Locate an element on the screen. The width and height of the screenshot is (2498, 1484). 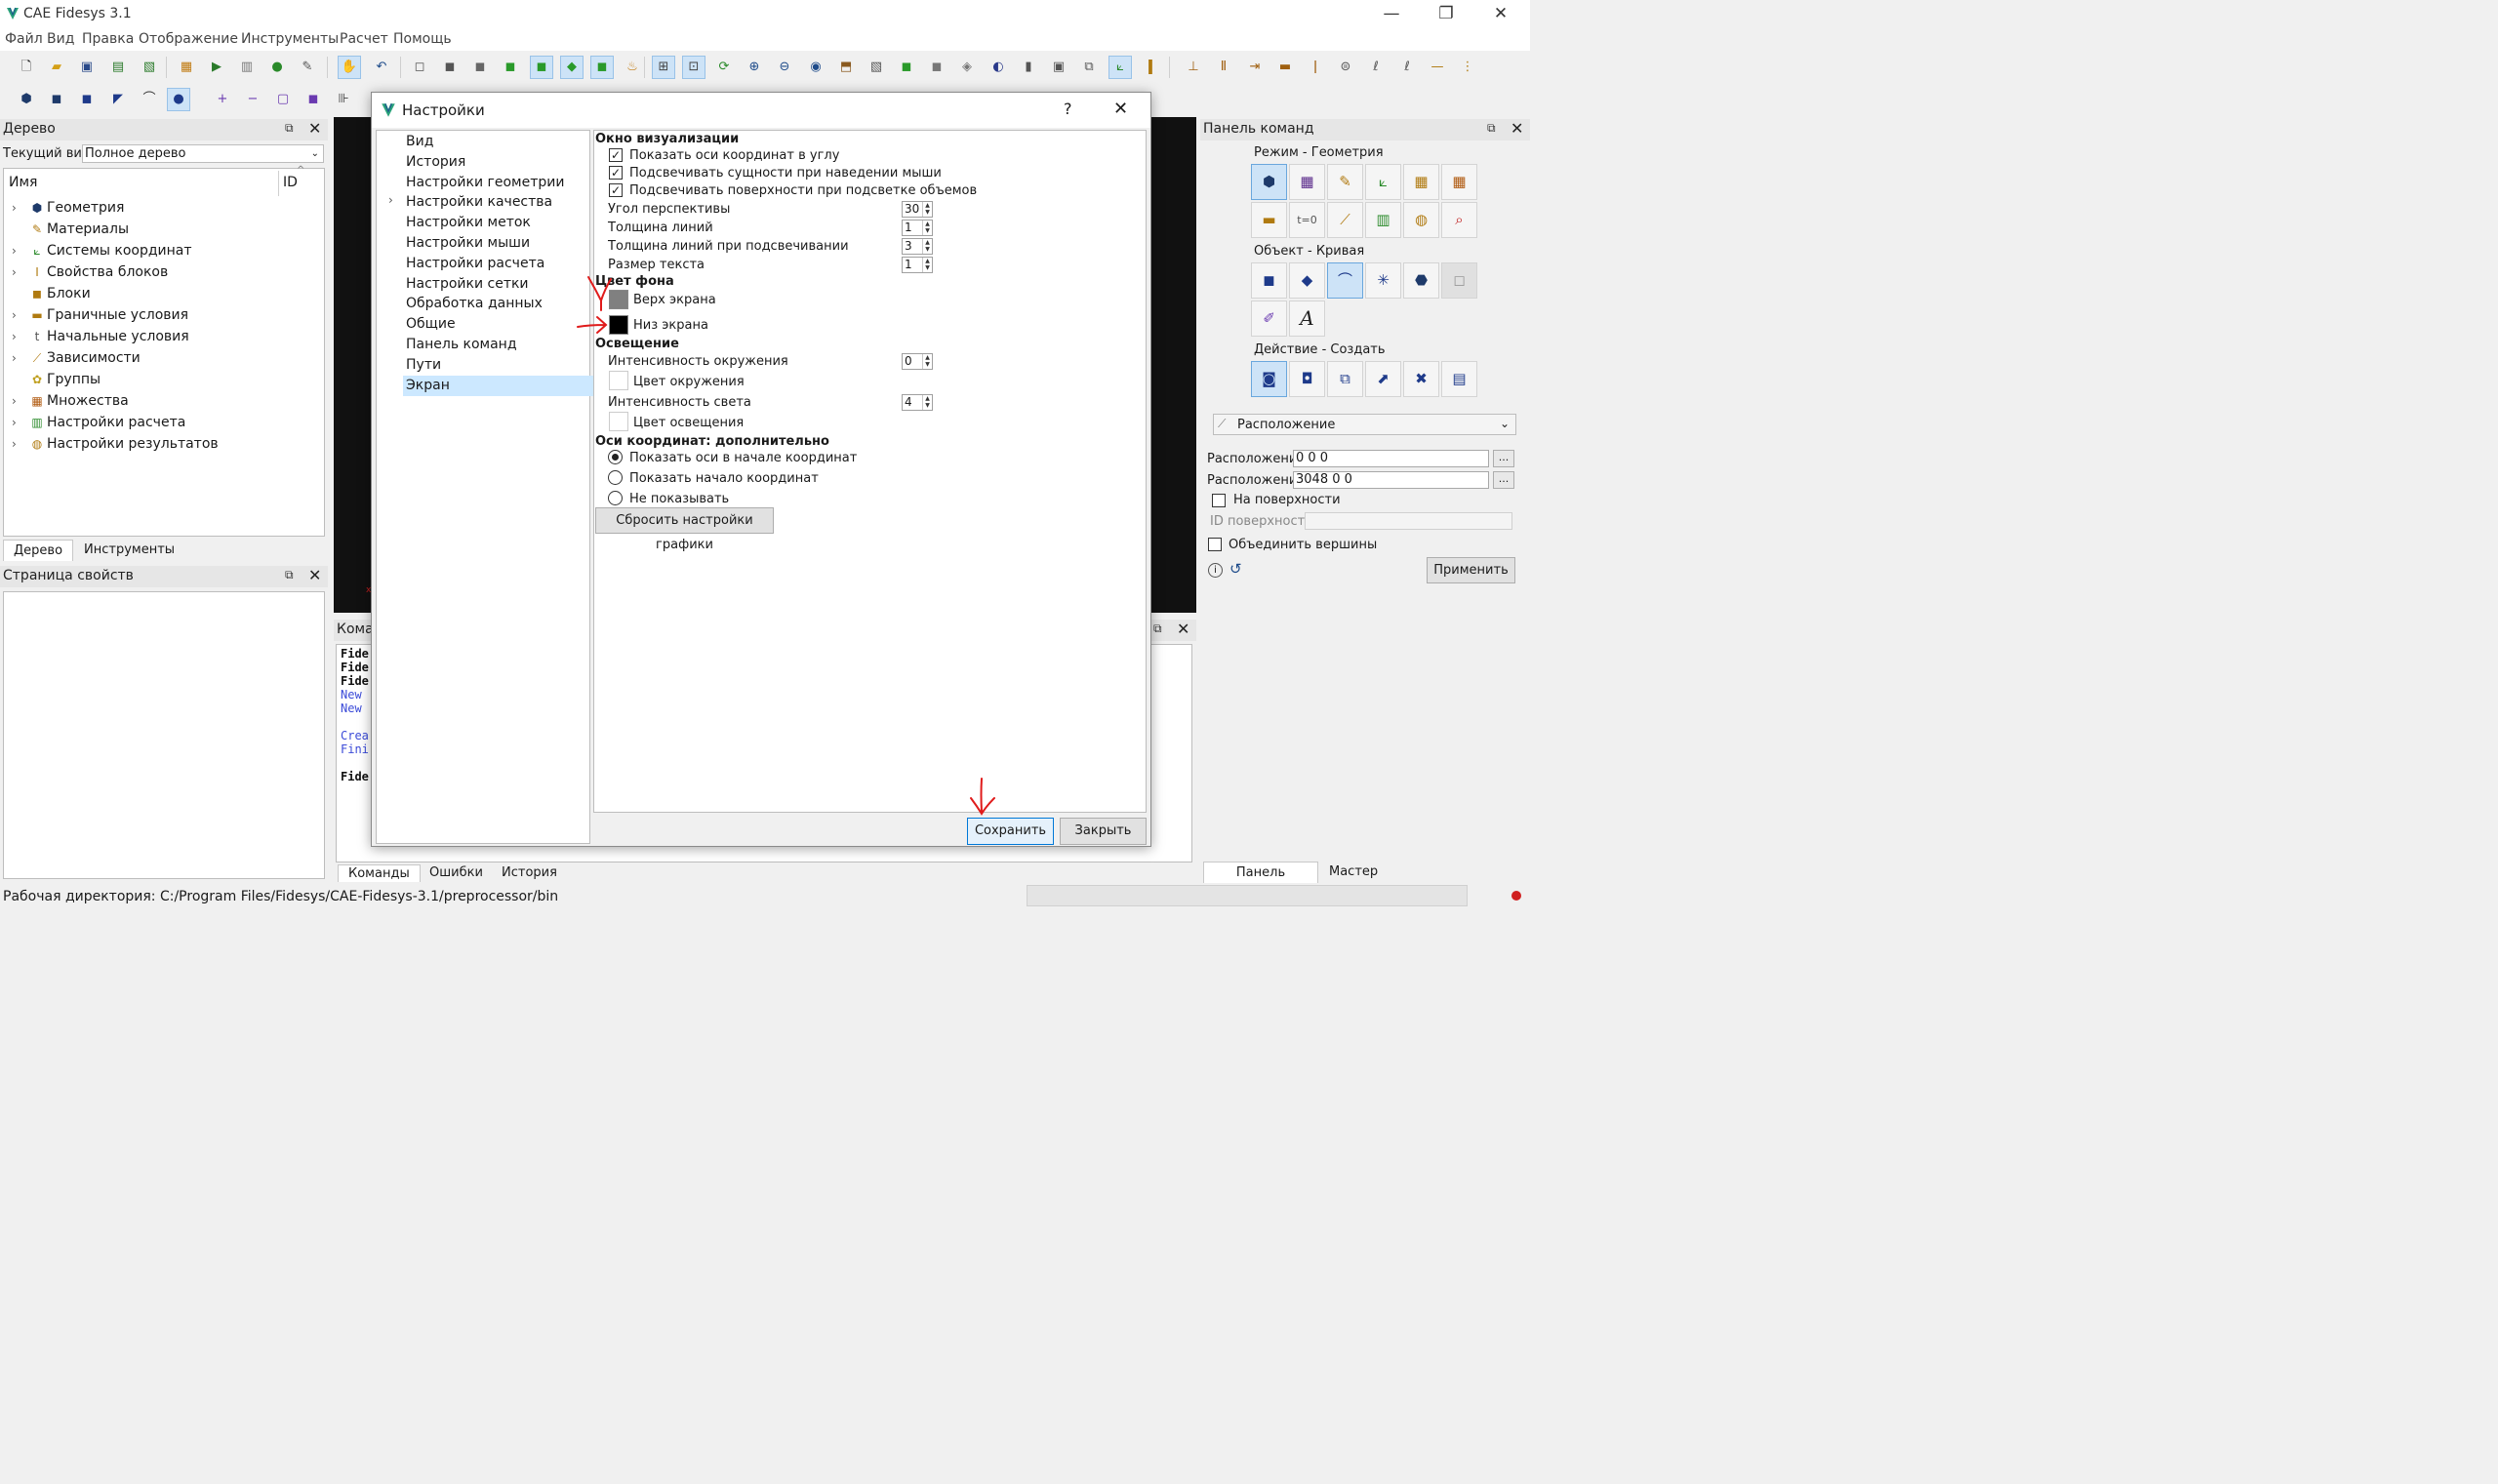
object-curve-icon: ⌒ is located at coordinates (1345, 280).